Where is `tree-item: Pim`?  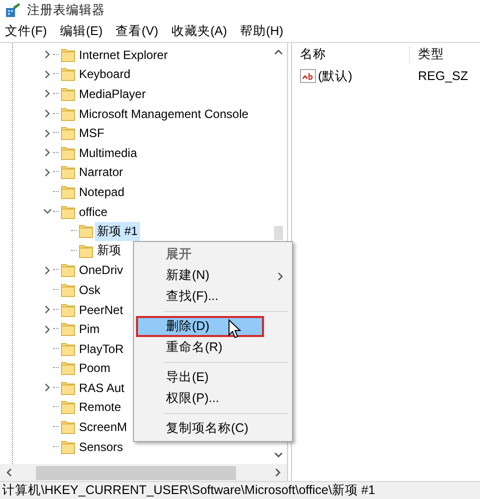
tree-item: Pim is located at coordinates (89, 329).